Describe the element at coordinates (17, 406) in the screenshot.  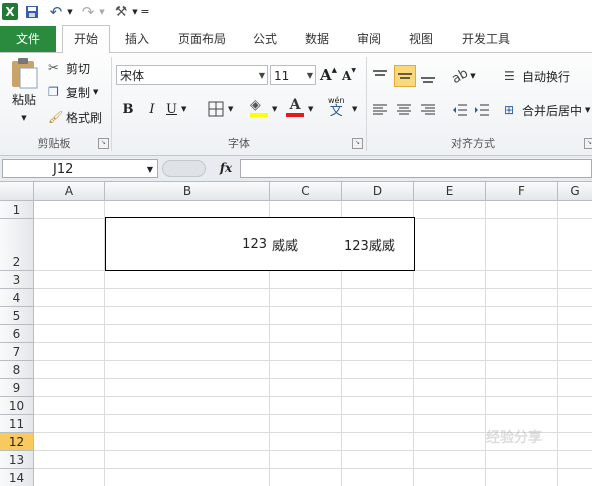
I see `row-header-10: 10` at that location.